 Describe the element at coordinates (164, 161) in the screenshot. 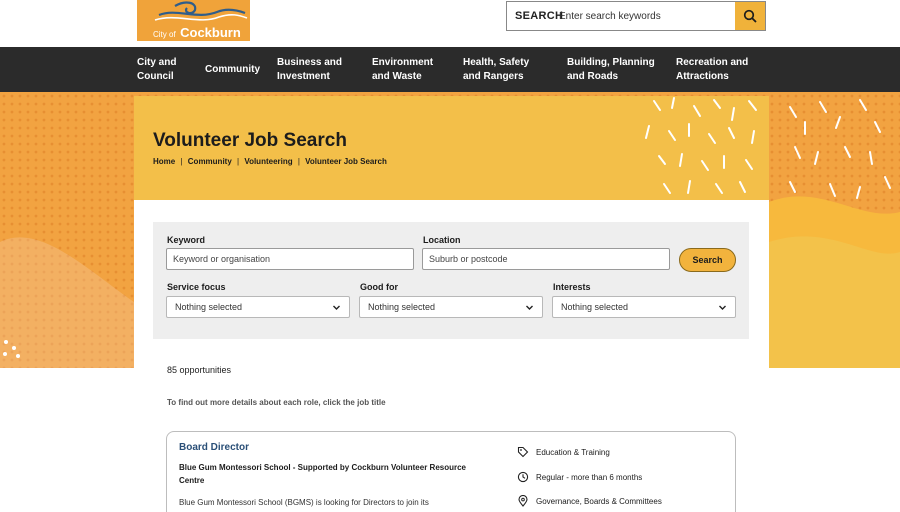

I see `breadcrumb-home: Home` at that location.